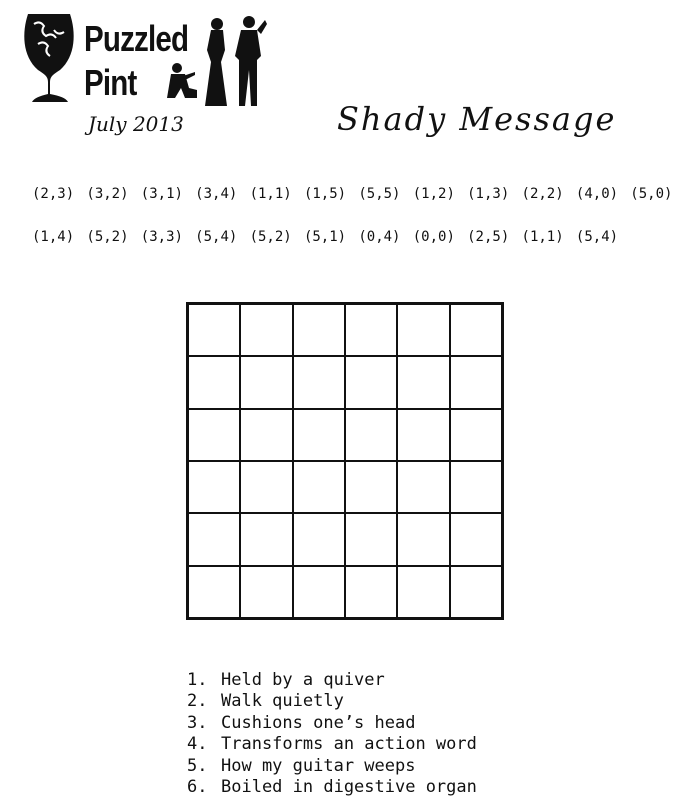 This screenshot has height=807, width=689. Describe the element at coordinates (379, 194) in the screenshot. I see `coordinate-pair: (5,5)` at that location.